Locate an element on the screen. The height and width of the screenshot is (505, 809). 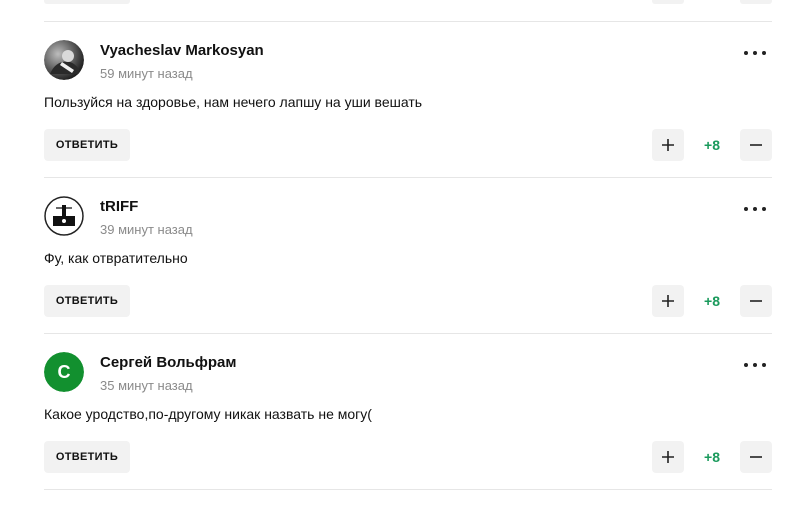
comment-time: 59 минут назад is located at coordinates (146, 73).